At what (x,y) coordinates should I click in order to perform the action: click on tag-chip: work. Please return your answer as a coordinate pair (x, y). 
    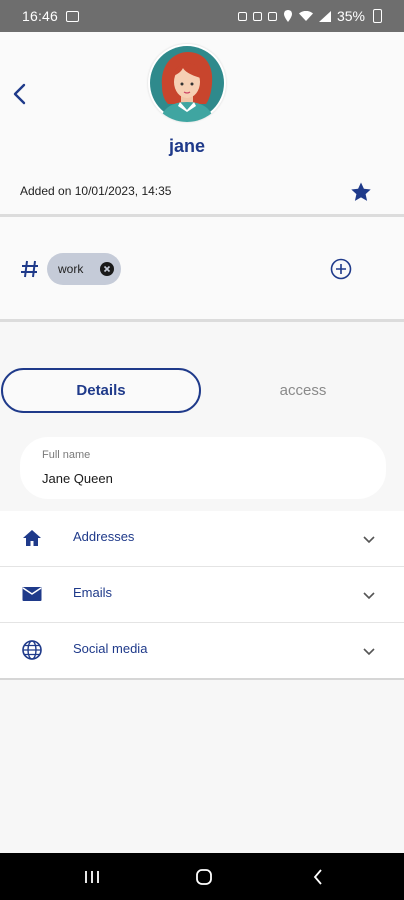
    Looking at the image, I should click on (84, 269).